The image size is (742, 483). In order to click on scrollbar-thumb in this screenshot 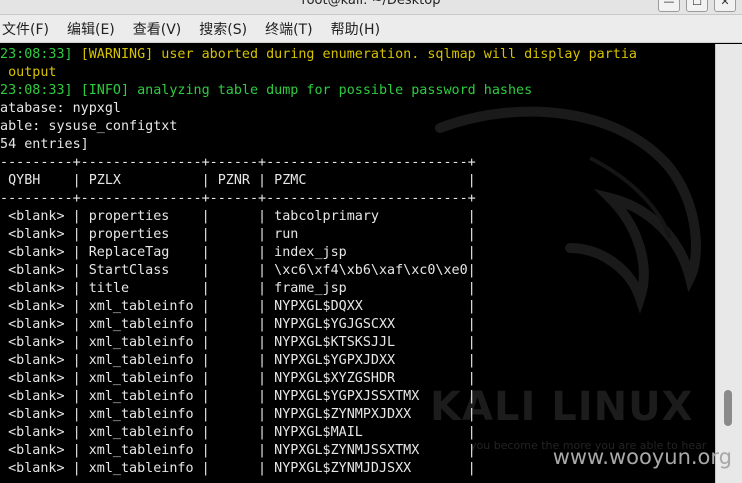, I will do `click(728, 408)`.